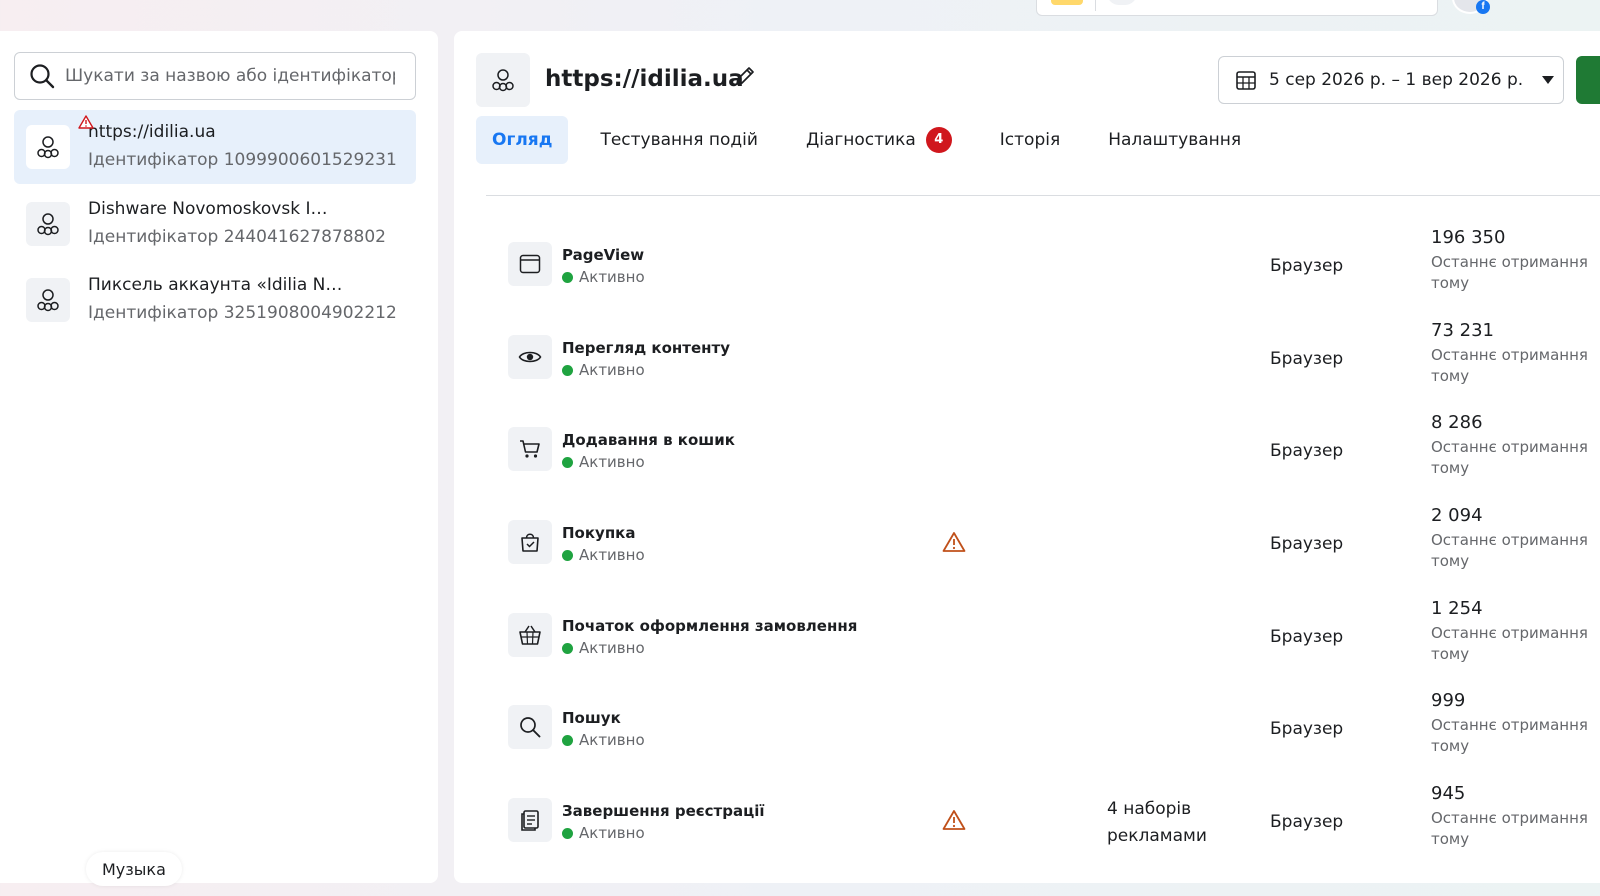  I want to click on event-count: 999, so click(1448, 700).